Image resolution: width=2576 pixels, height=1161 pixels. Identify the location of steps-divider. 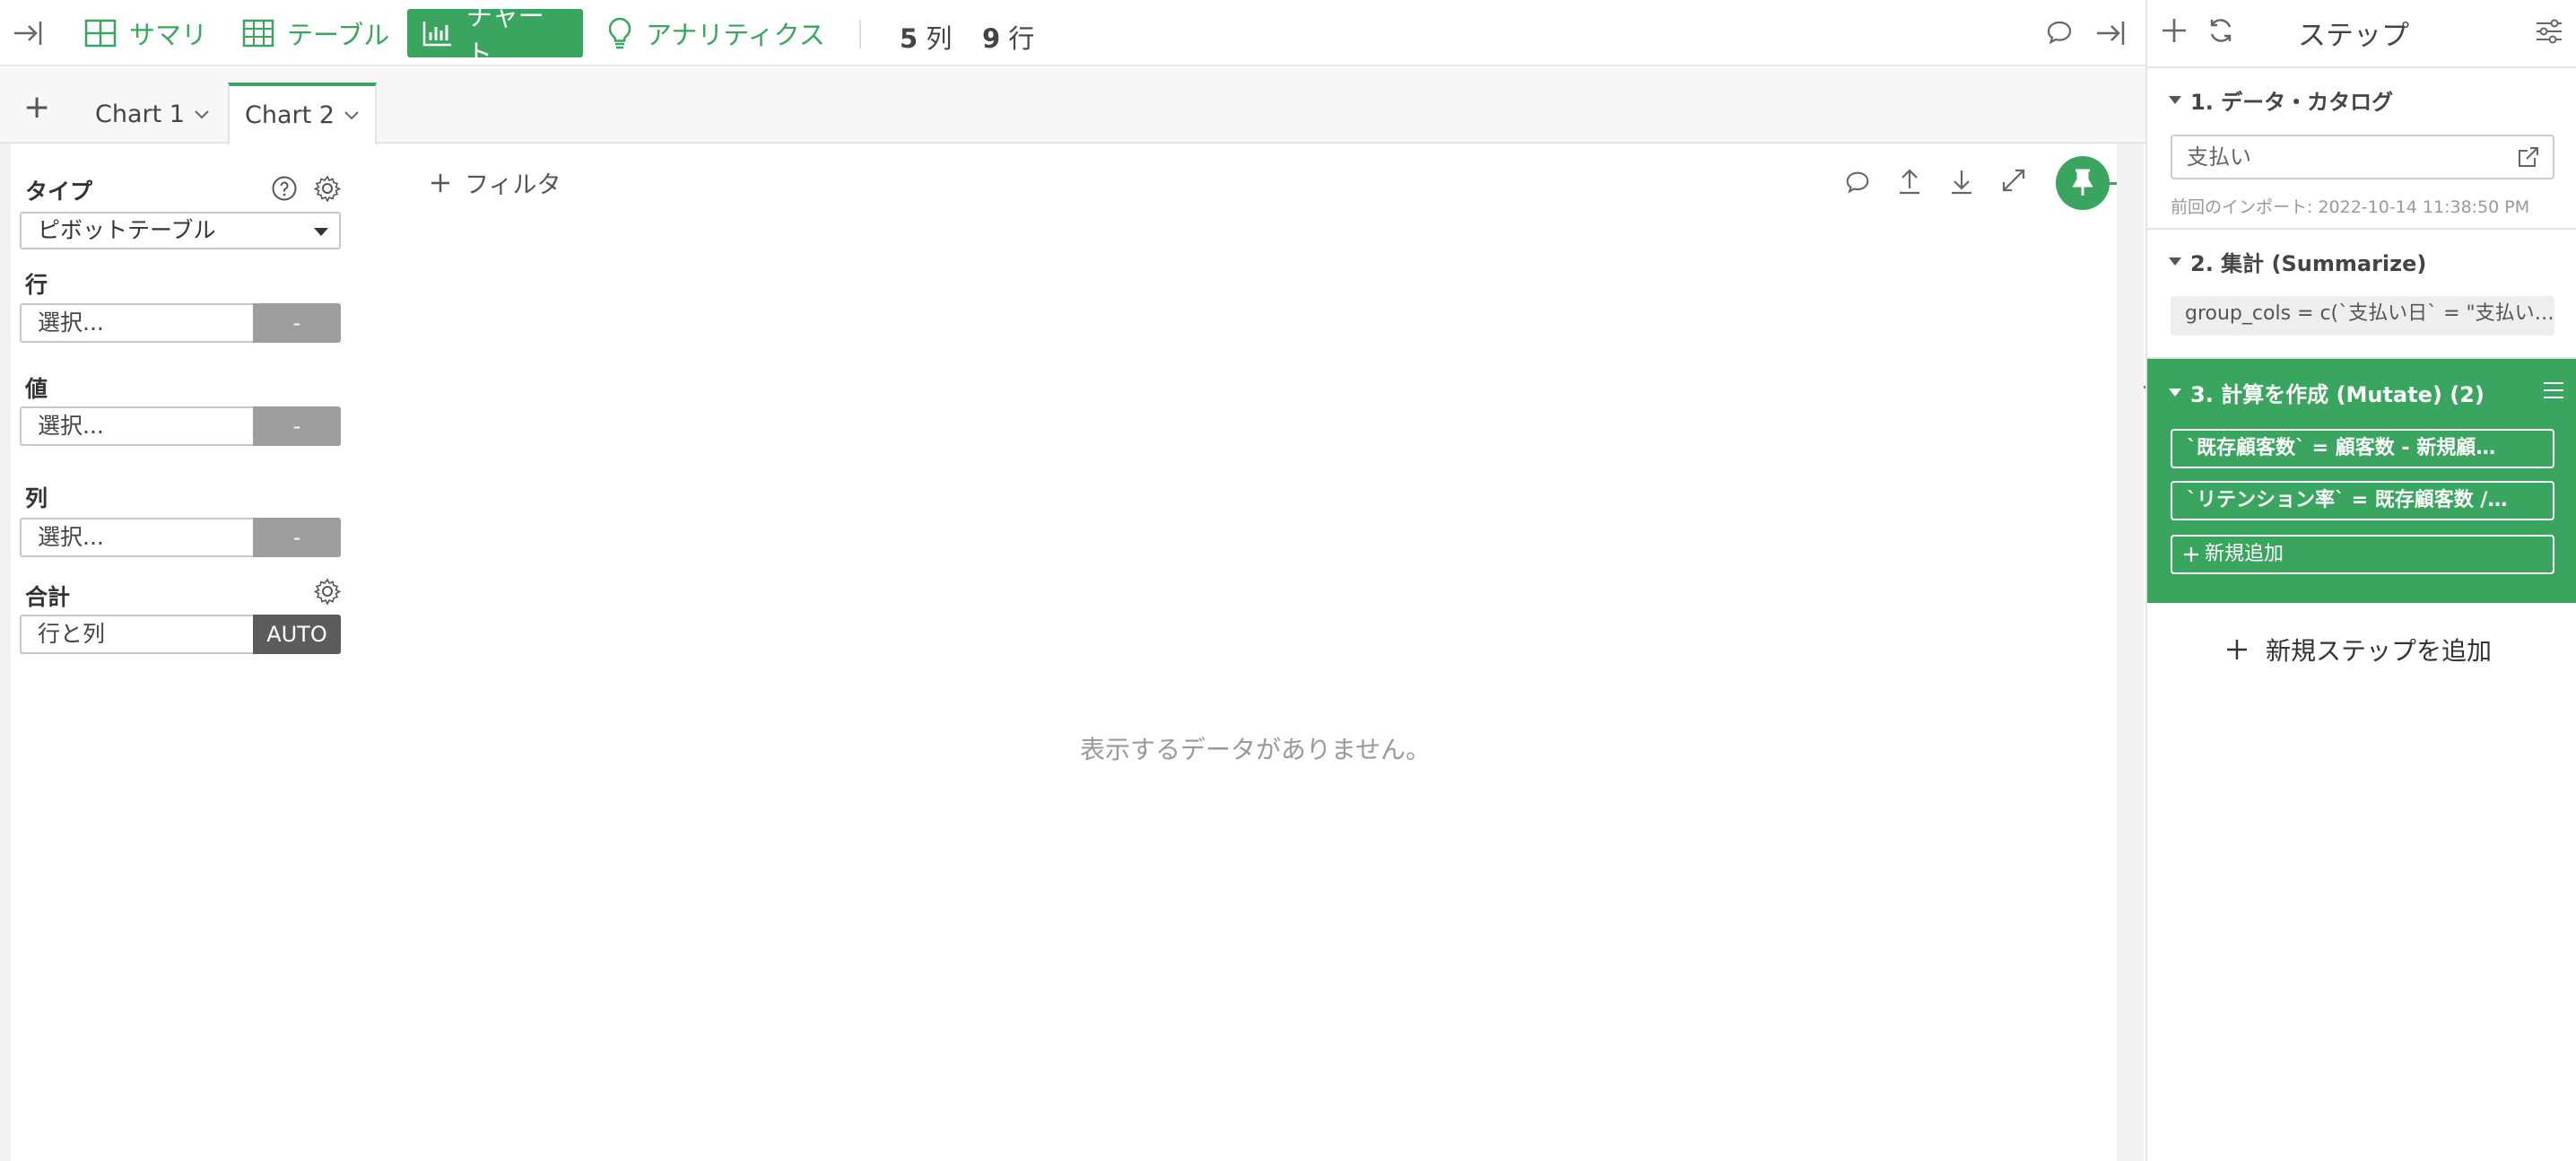
(2361, 67).